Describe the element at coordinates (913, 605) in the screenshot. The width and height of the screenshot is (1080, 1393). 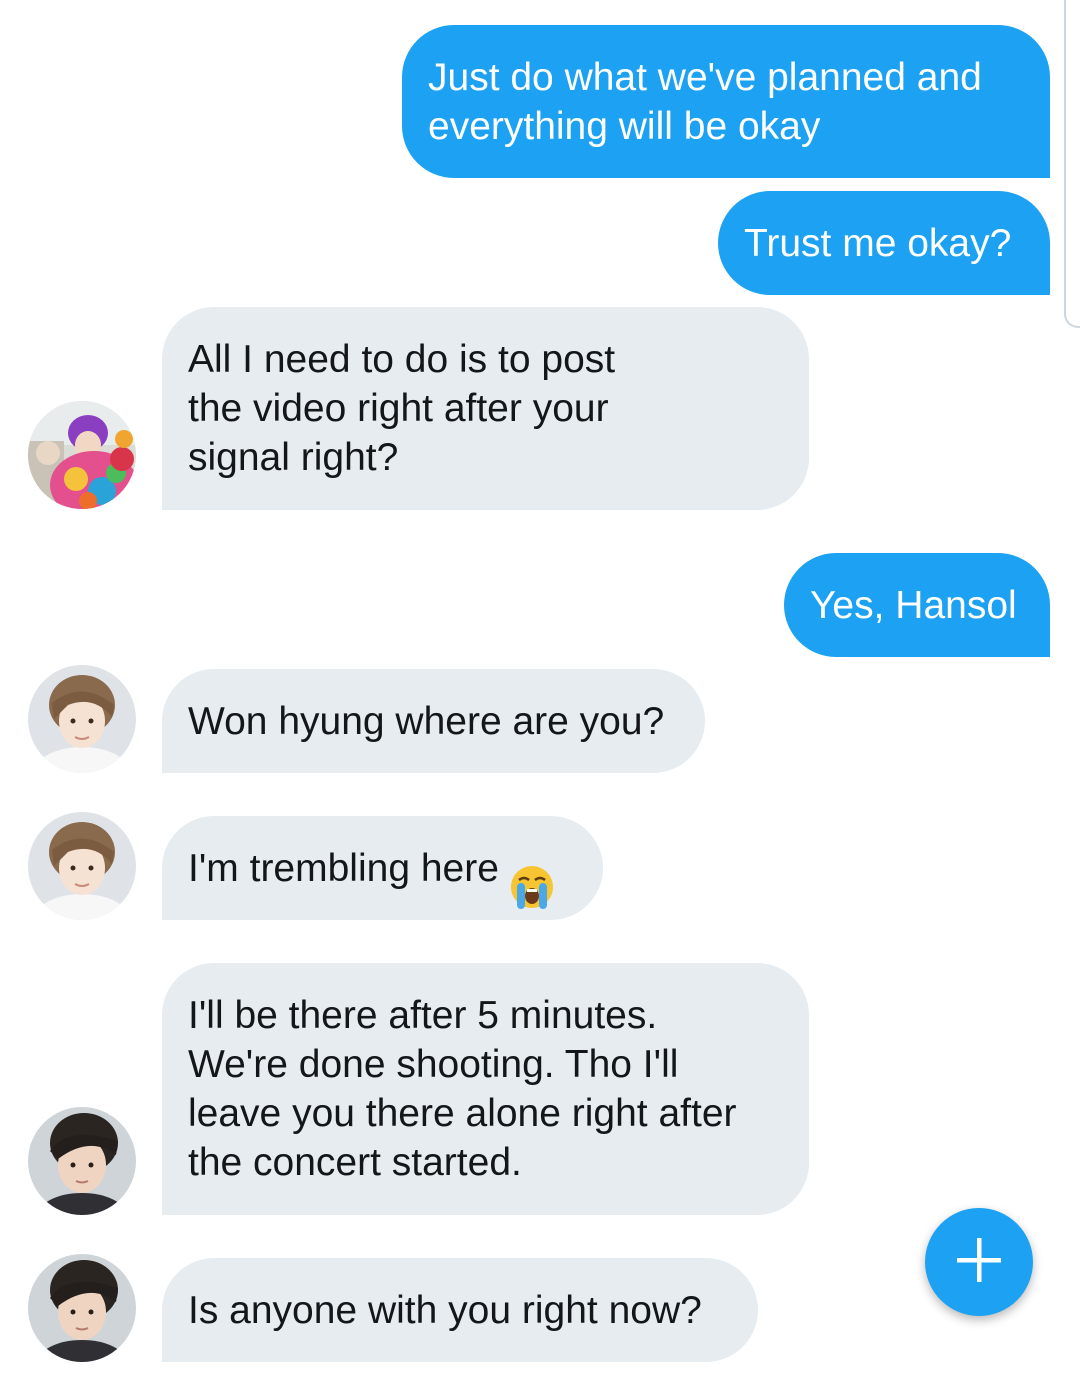
I see `message-text: Yes, Hansol` at that location.